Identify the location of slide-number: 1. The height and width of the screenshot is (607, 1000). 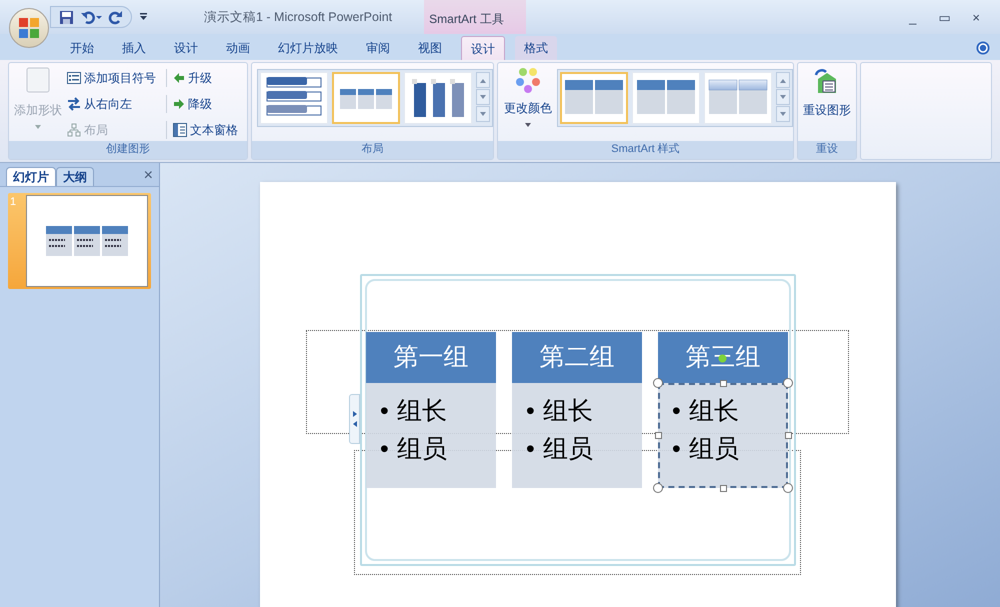
(14, 202).